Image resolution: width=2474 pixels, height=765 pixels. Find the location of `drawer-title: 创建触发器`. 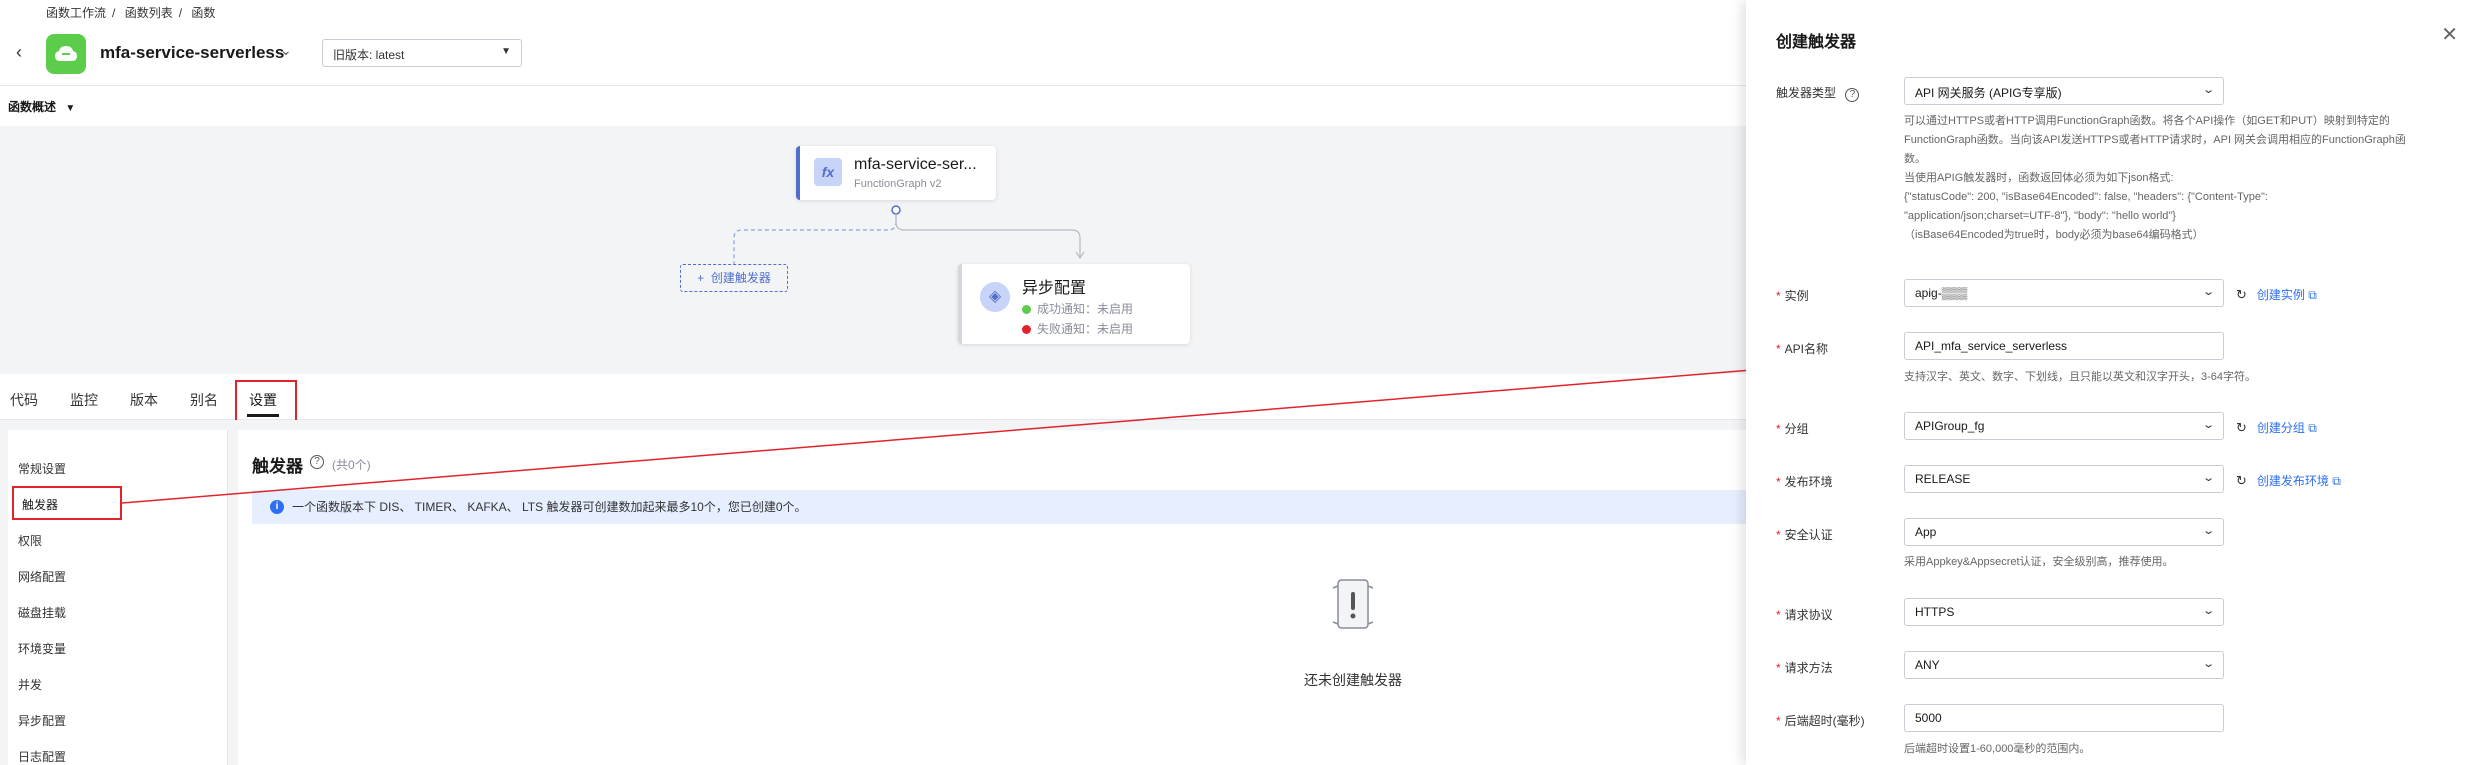

drawer-title: 创建触发器 is located at coordinates (1816, 42).